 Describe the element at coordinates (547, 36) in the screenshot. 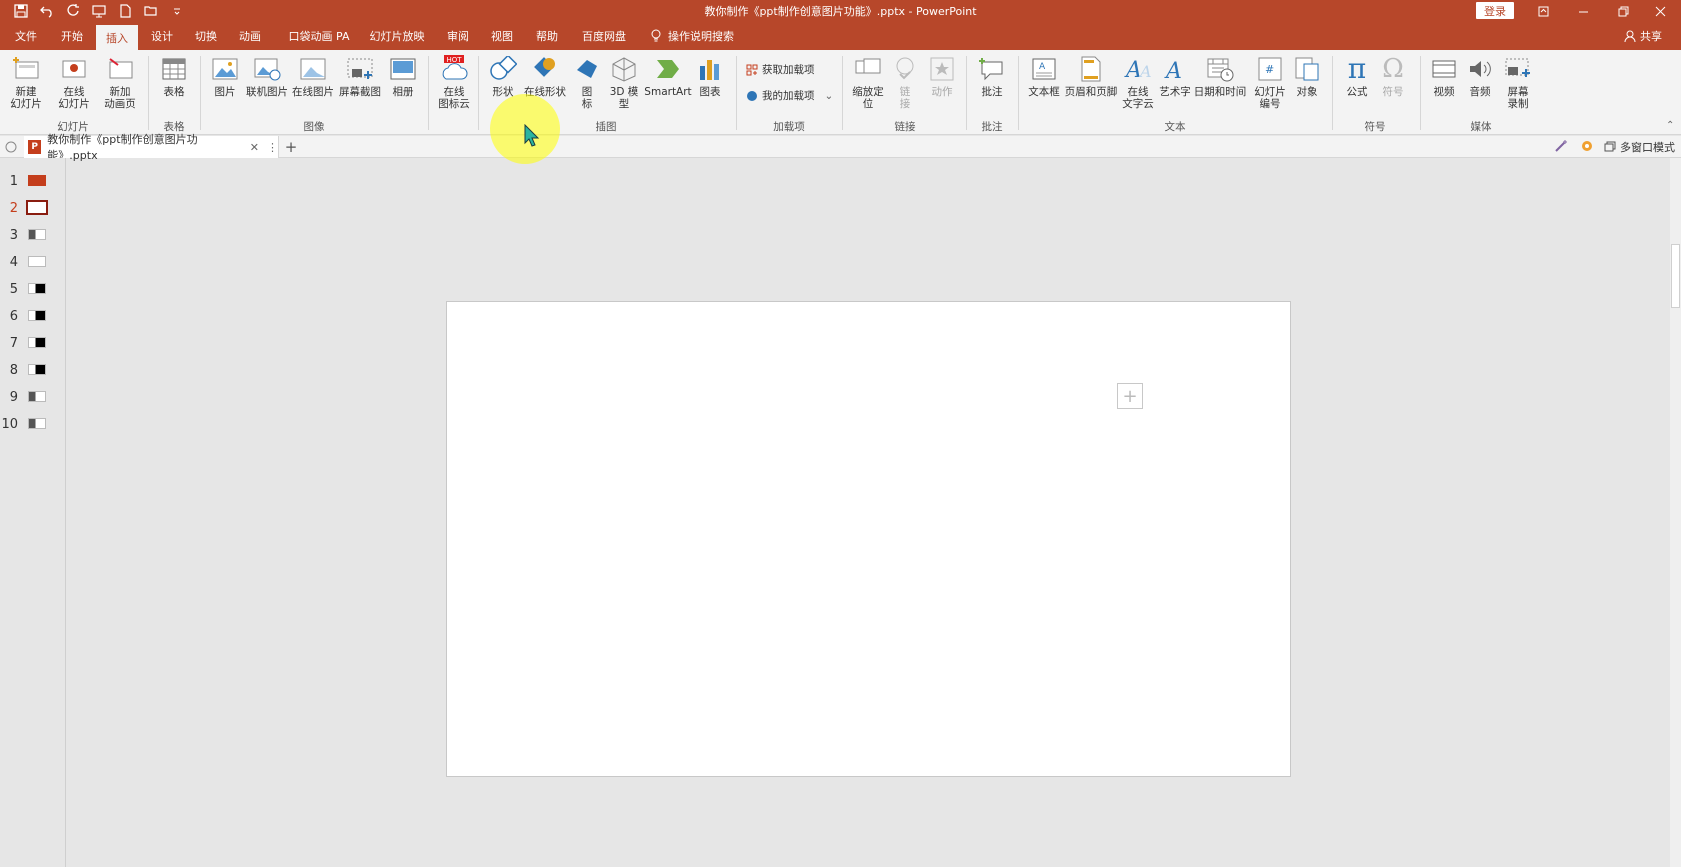

I see `tab-help: 帮助` at that location.